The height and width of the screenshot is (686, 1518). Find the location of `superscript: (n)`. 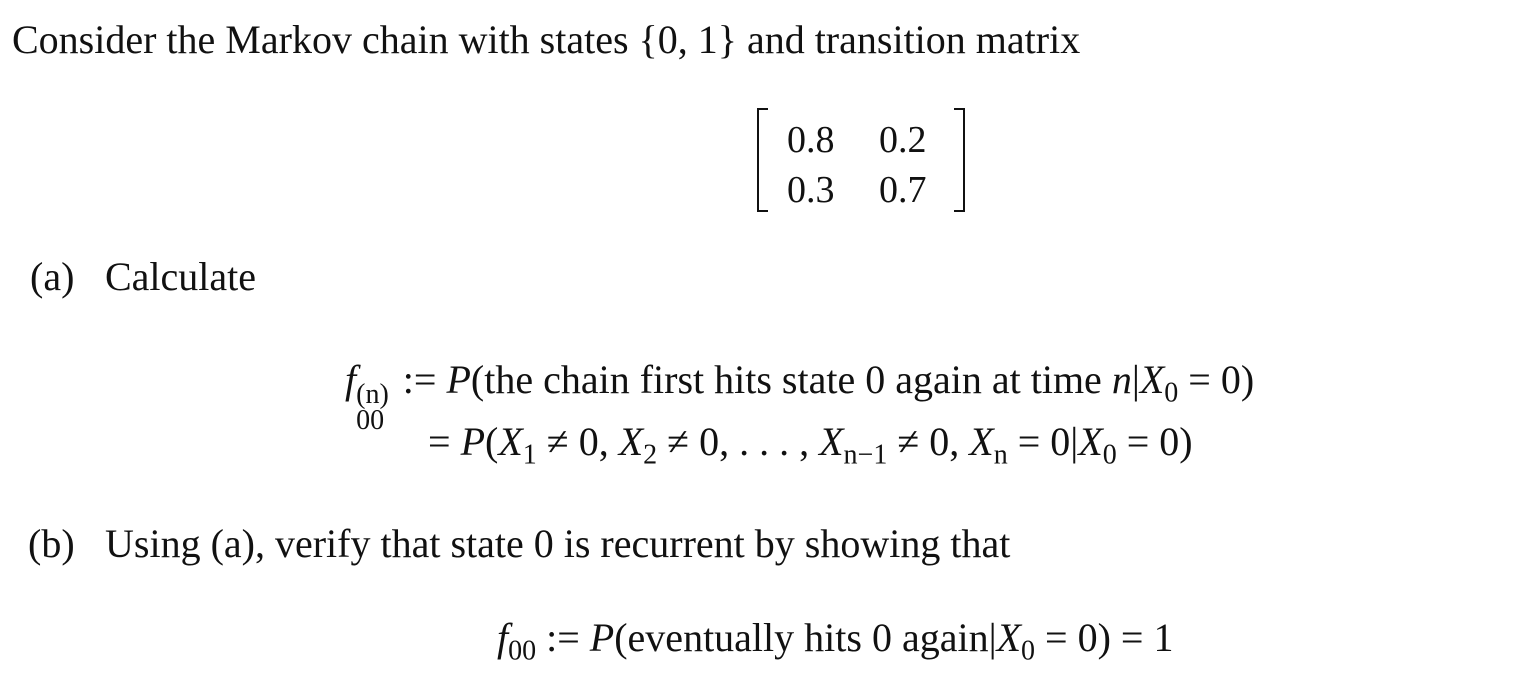

superscript: (n) is located at coordinates (372, 394).